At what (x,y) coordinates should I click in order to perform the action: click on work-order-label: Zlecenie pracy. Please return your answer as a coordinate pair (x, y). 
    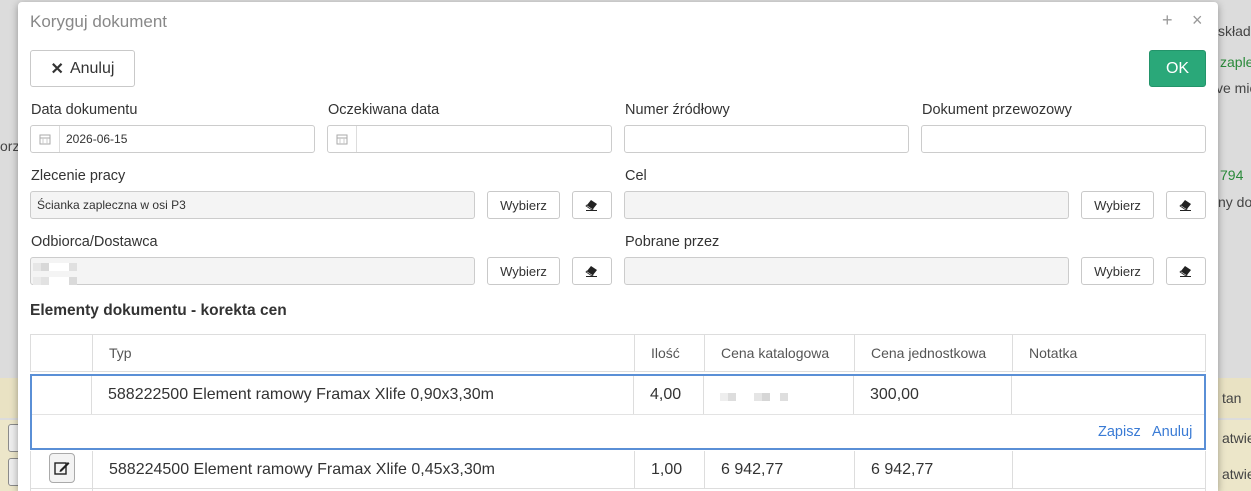
    Looking at the image, I should click on (78, 176).